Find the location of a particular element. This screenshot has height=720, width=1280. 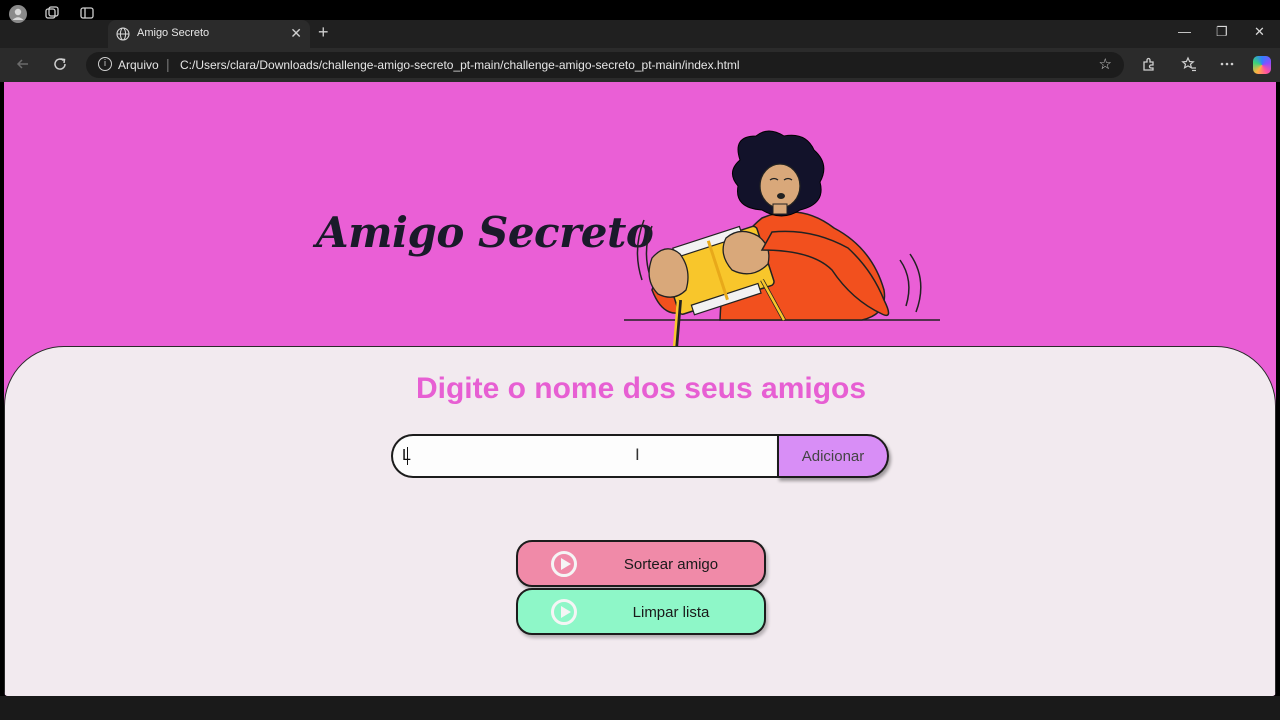

more-icon is located at coordinates (1227, 66).